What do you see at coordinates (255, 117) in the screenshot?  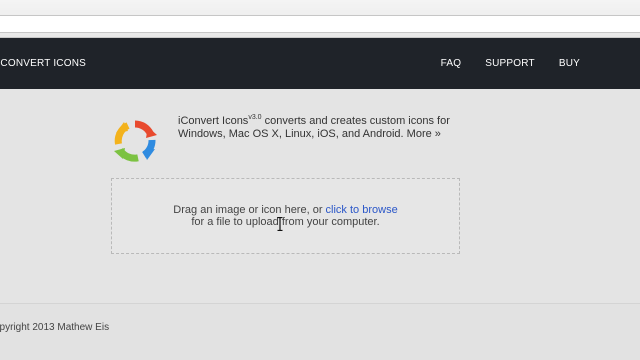 I see `version-label: v3.0` at bounding box center [255, 117].